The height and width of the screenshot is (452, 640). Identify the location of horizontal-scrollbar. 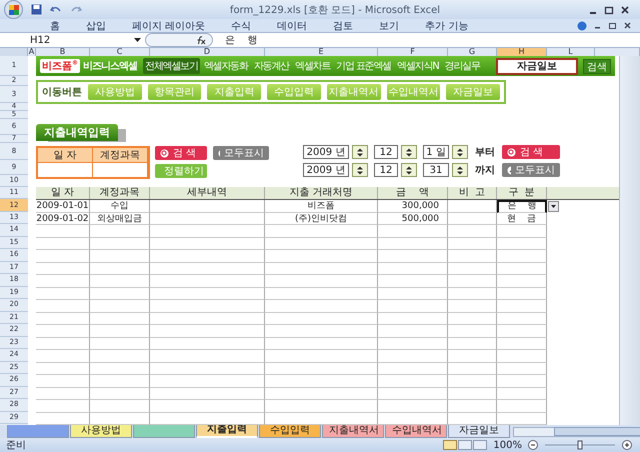
(576, 431).